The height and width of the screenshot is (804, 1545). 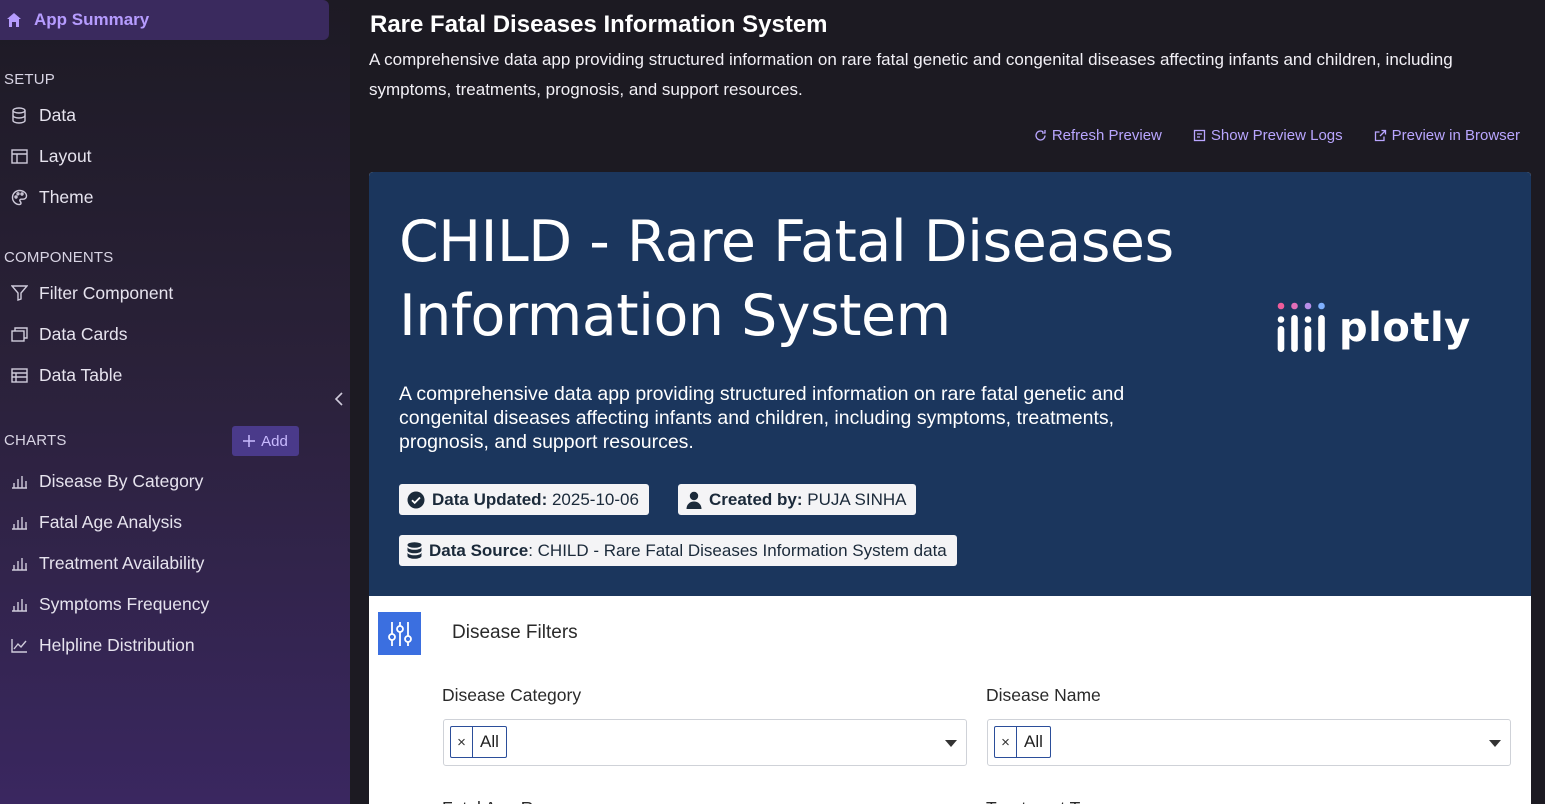 I want to click on disease-name-dropdown: × All, so click(x=1249, y=742).